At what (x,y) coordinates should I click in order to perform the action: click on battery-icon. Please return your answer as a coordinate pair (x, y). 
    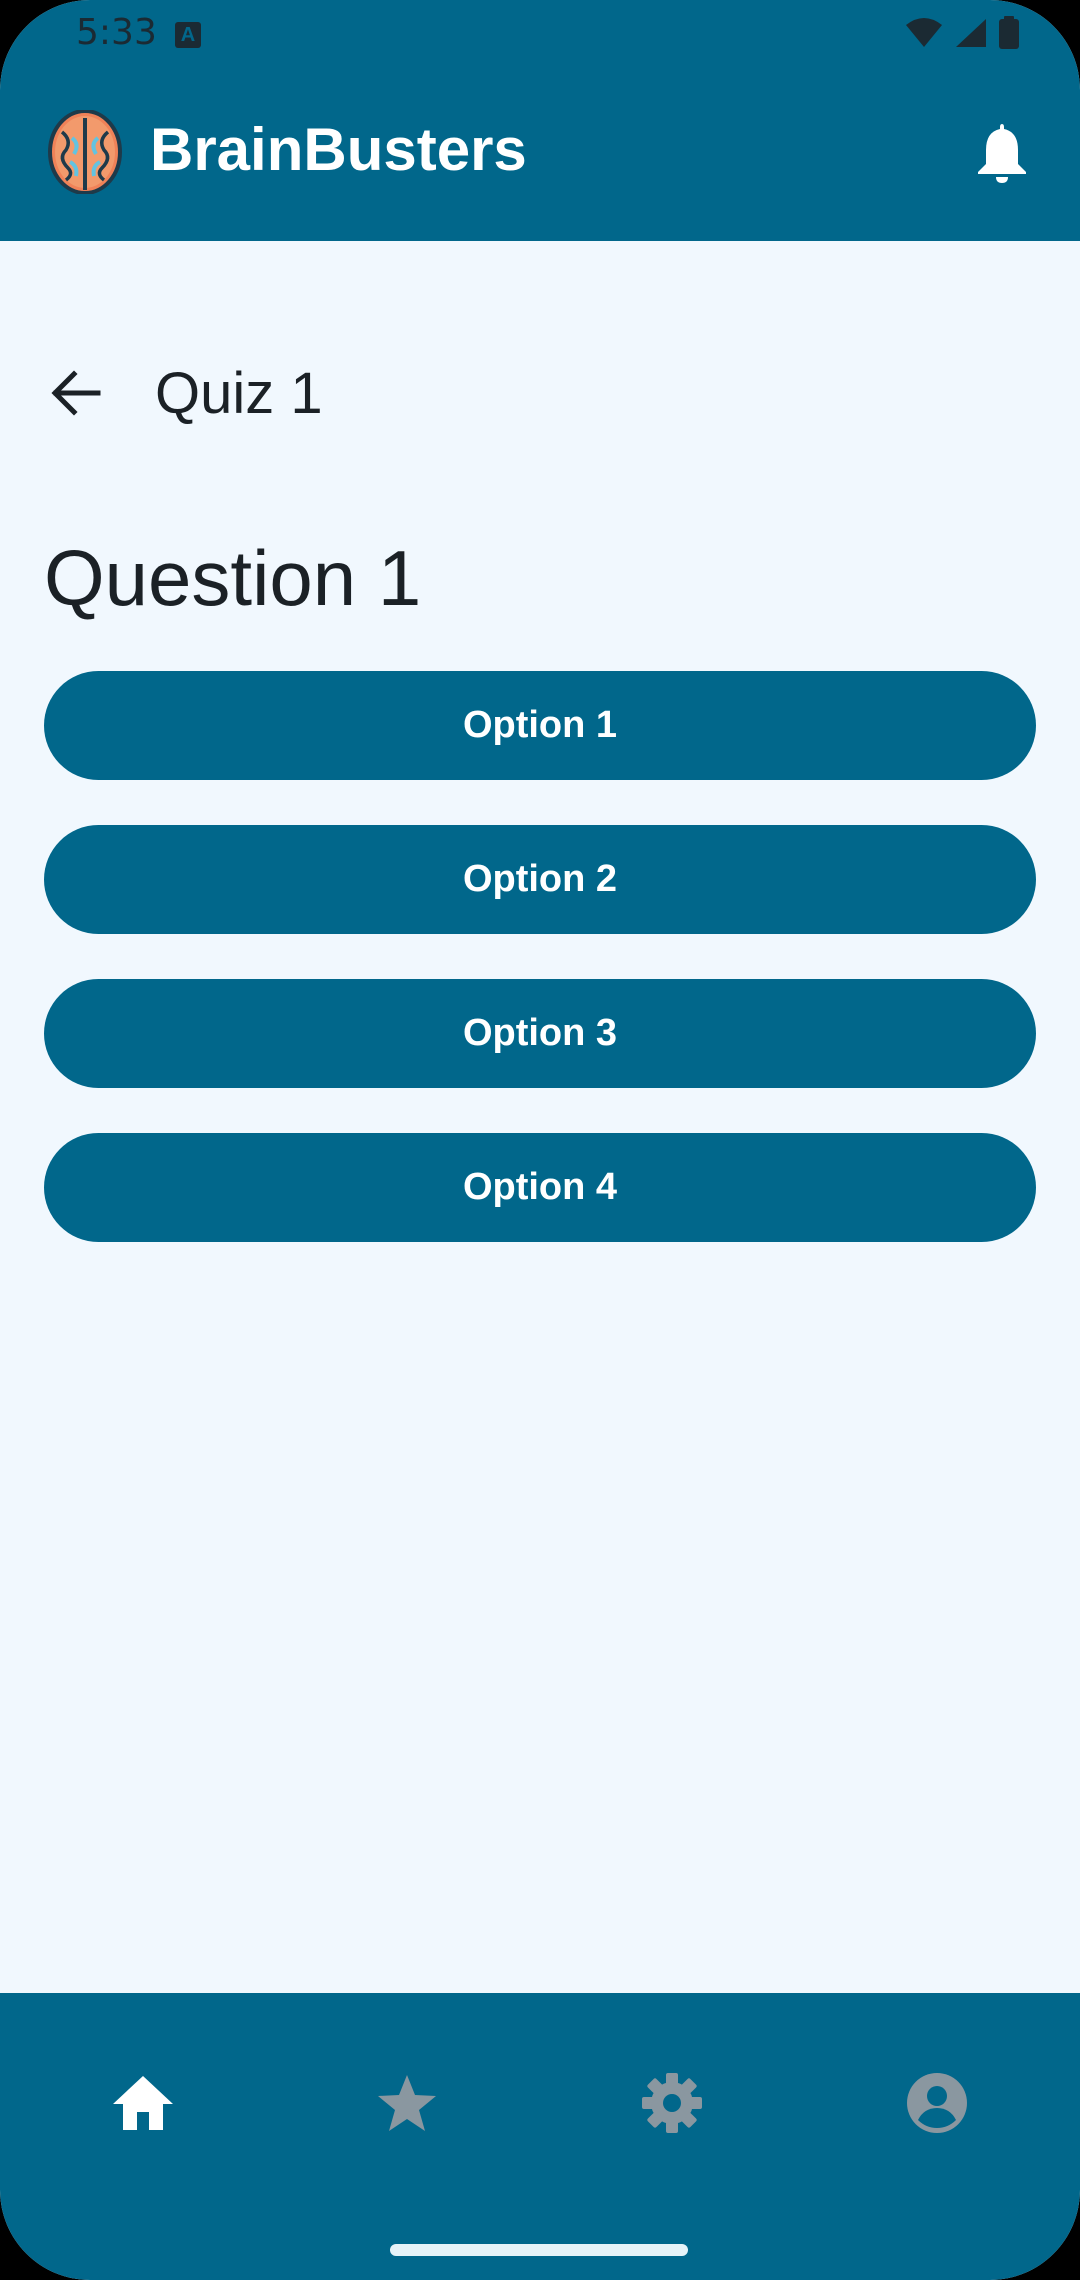
    Looking at the image, I should click on (1009, 32).